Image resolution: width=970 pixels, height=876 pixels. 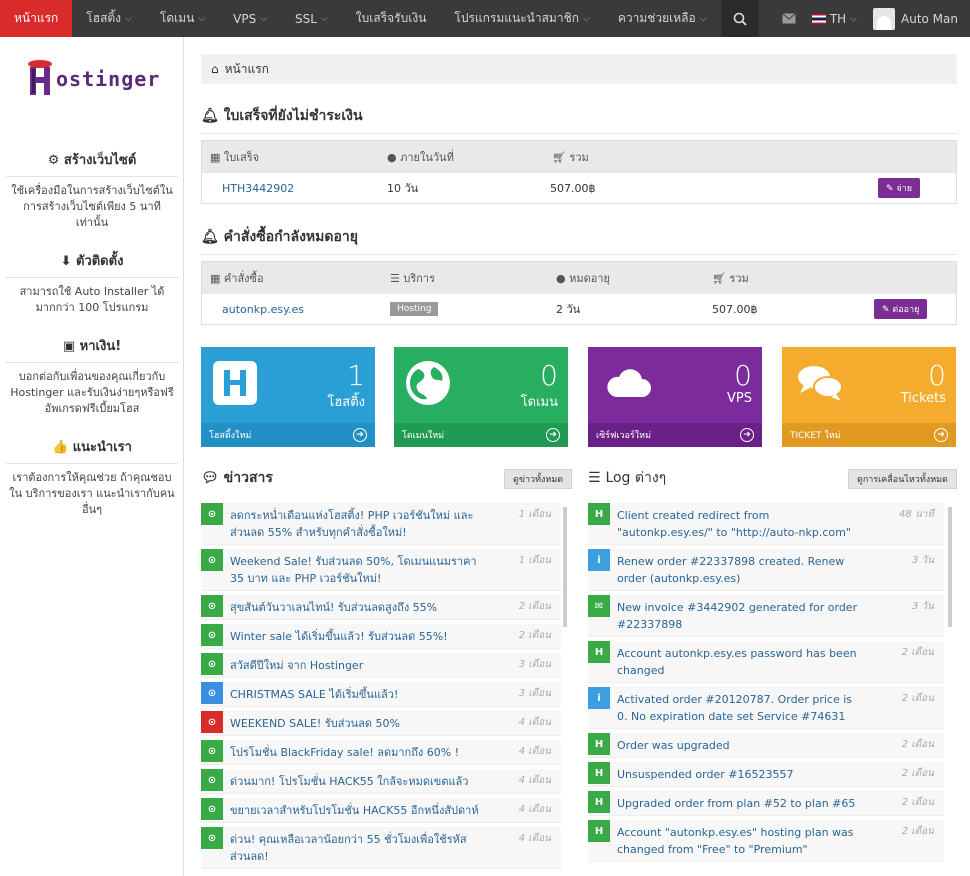 What do you see at coordinates (579, 119) in the screenshot?
I see `unpaid-invoices-title: 🔔︎ ใบเสร็จที่ยังไม่ชำระเงิน` at bounding box center [579, 119].